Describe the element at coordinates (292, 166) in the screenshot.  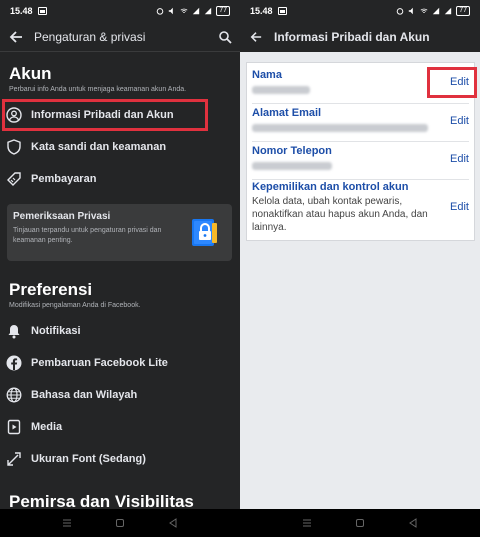
I see `phone-value-redacted` at that location.